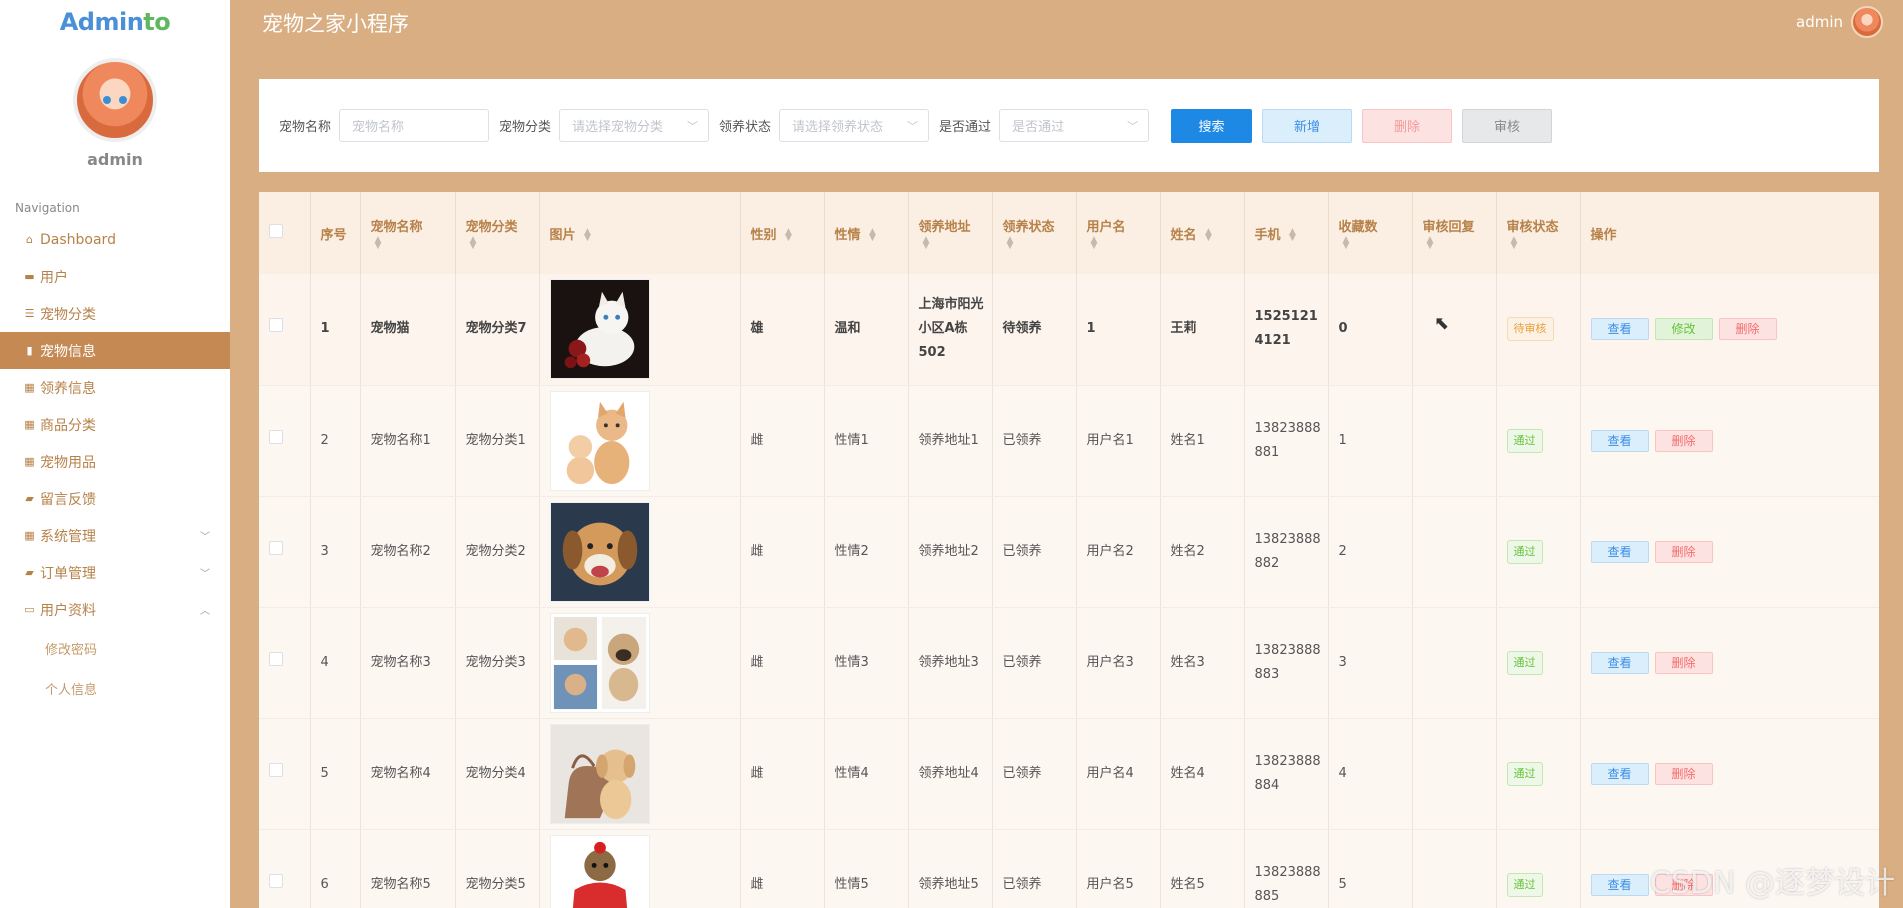 The image size is (1903, 908). Describe the element at coordinates (782, 233) in the screenshot. I see `col-header-gender: 性别 ▲ ▼` at that location.